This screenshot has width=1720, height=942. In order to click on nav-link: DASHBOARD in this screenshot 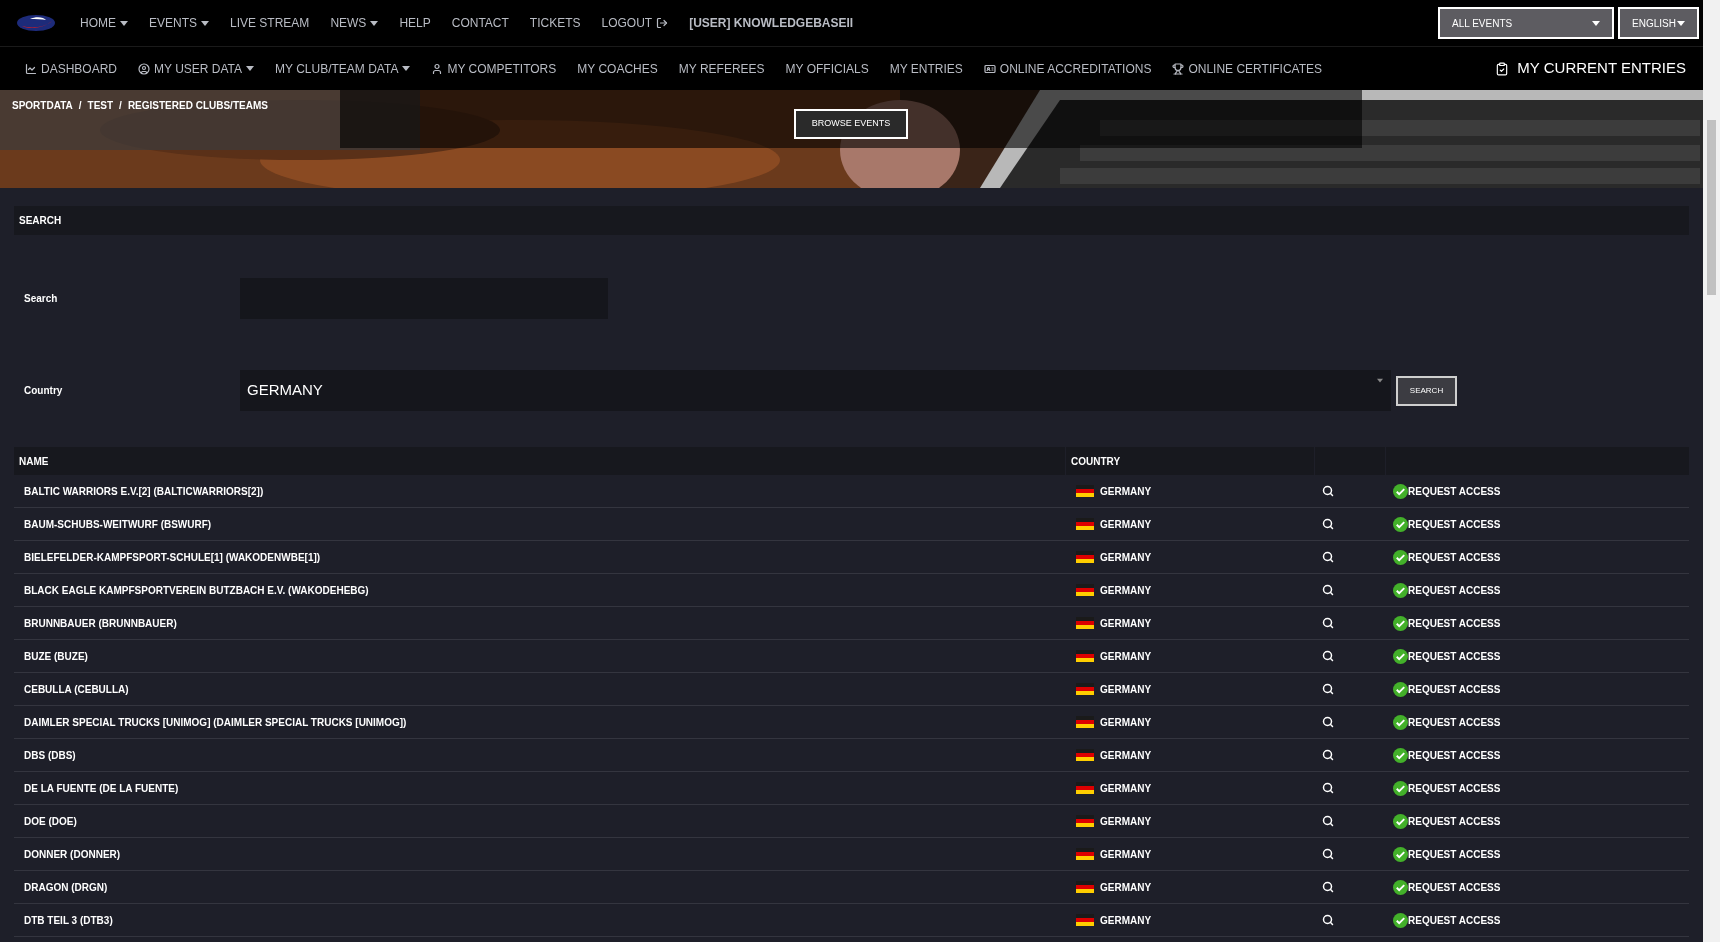, I will do `click(71, 68)`.